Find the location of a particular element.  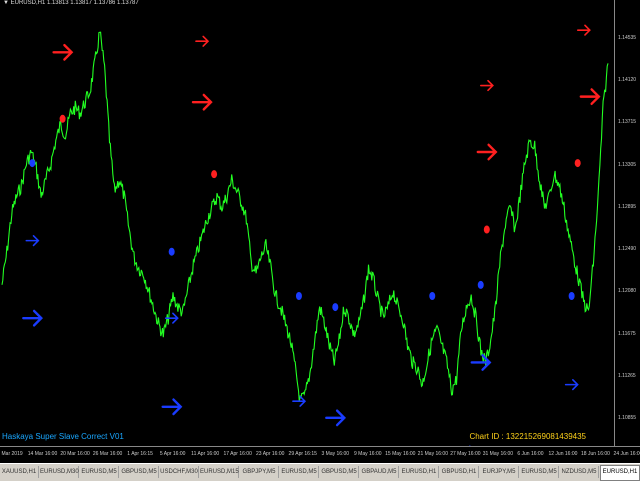

time-tick-label: 12 Jun 16:00 is located at coordinates (563, 454).